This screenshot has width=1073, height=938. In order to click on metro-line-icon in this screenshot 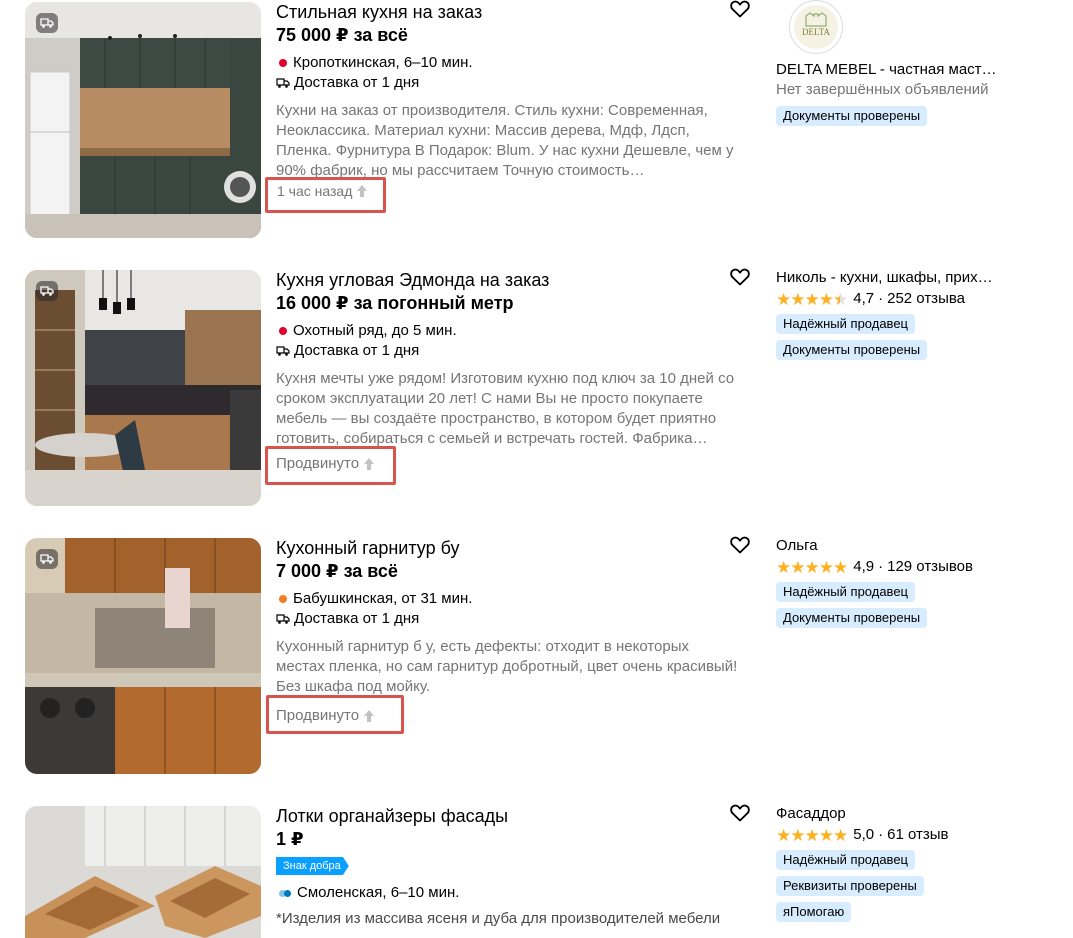, I will do `click(283, 63)`.